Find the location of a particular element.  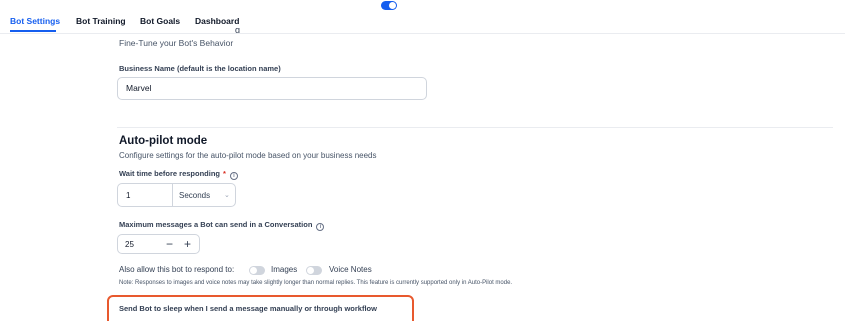

tab-dashboard: Dashboard is located at coordinates (217, 21).